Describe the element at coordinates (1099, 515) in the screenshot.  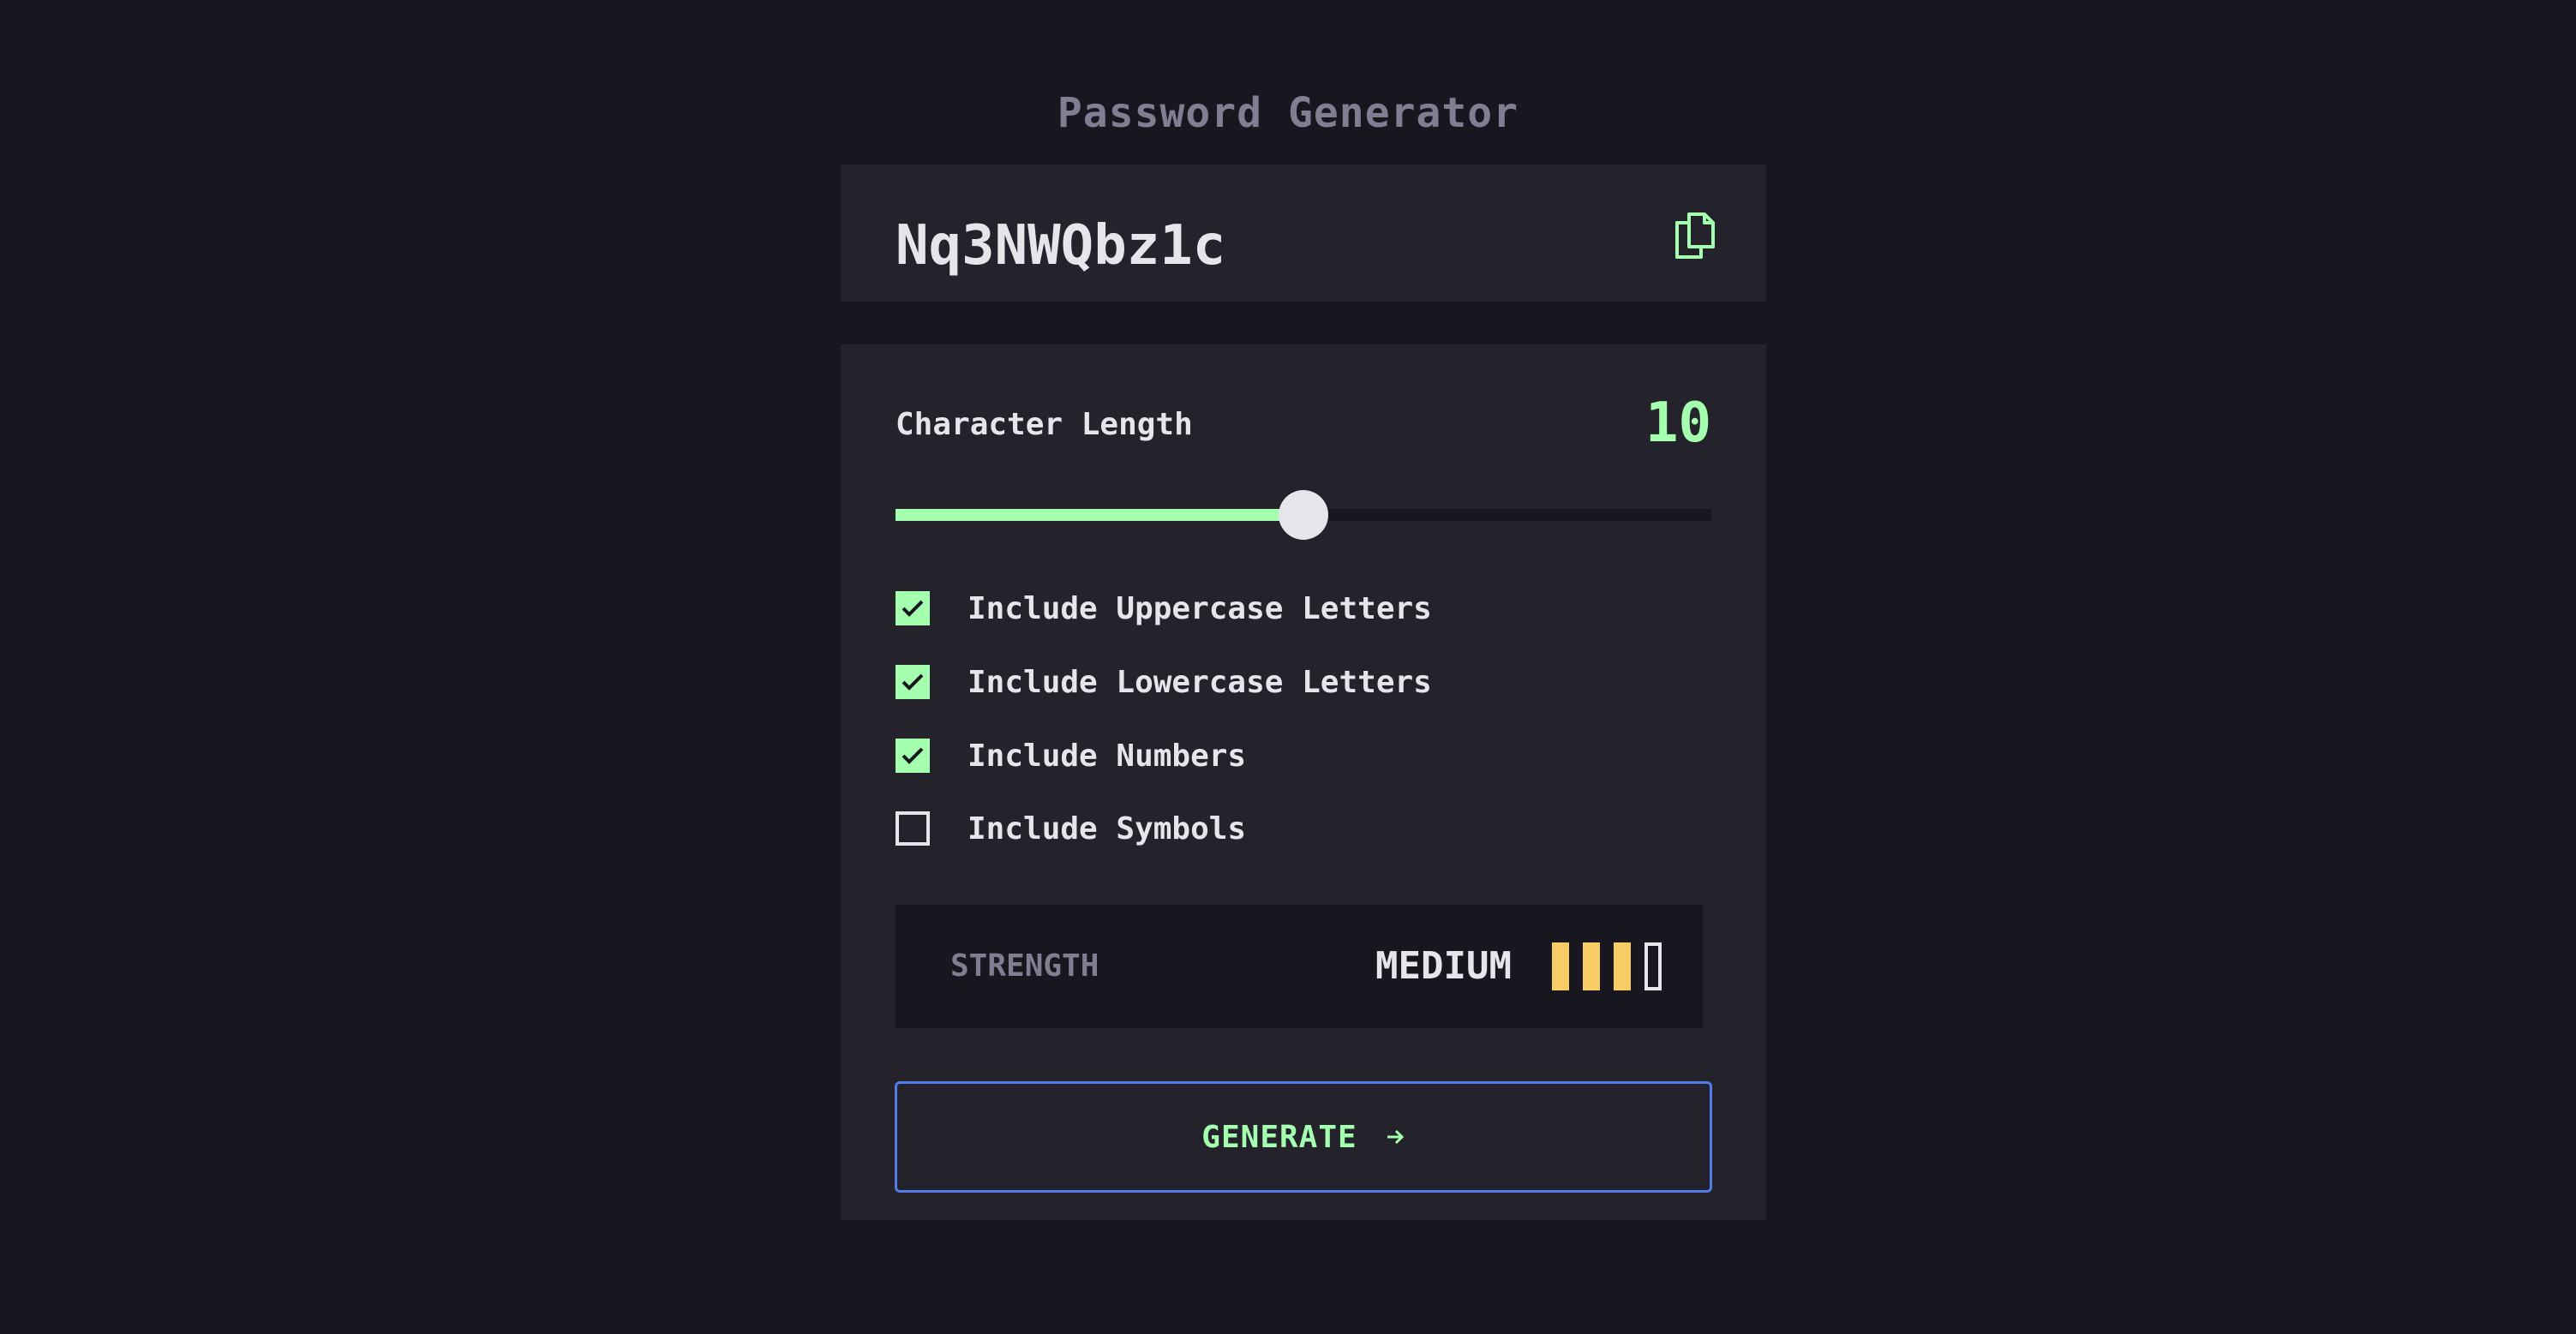
I see `slider-fill` at that location.